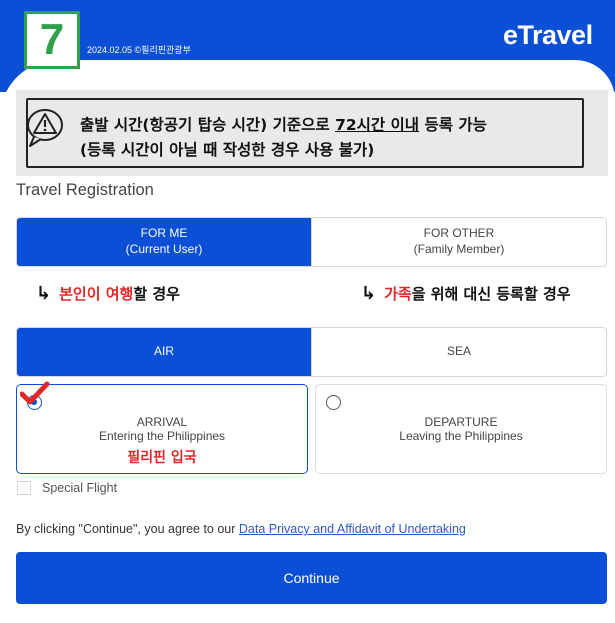  I want to click on warning-icon, so click(45, 128).